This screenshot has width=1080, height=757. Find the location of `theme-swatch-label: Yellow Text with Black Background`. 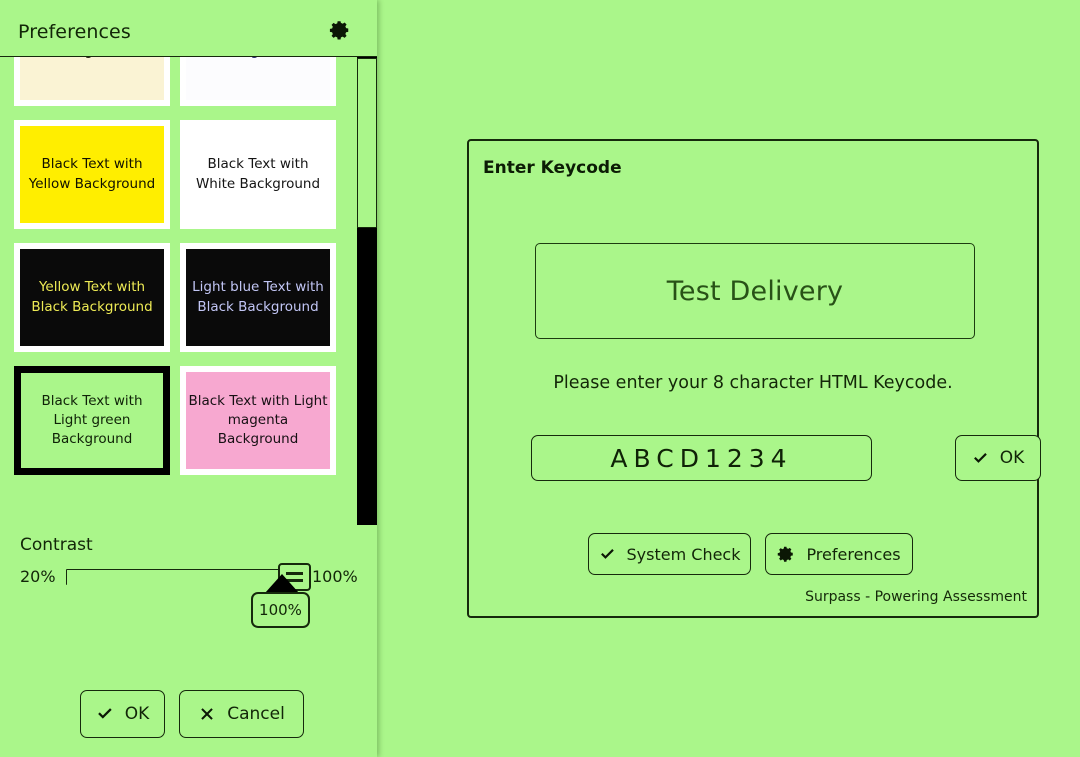

theme-swatch-label: Yellow Text with Black Background is located at coordinates (92, 297).